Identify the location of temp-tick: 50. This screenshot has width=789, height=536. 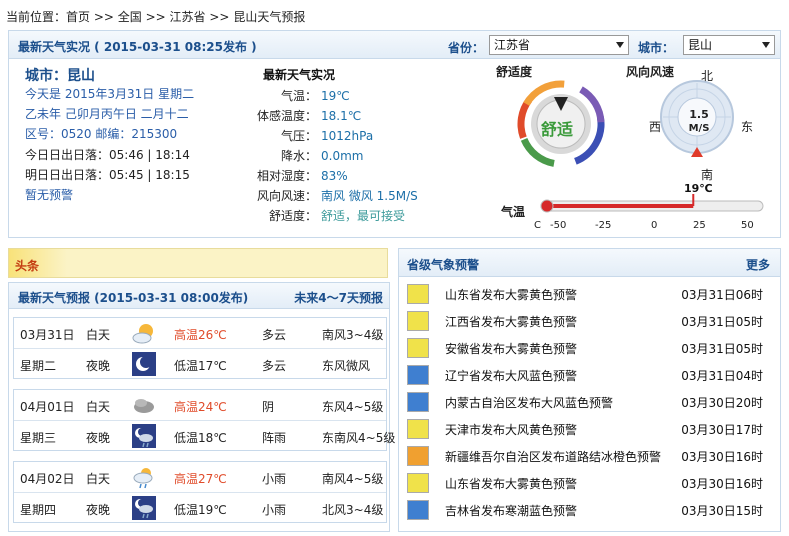
(747, 225).